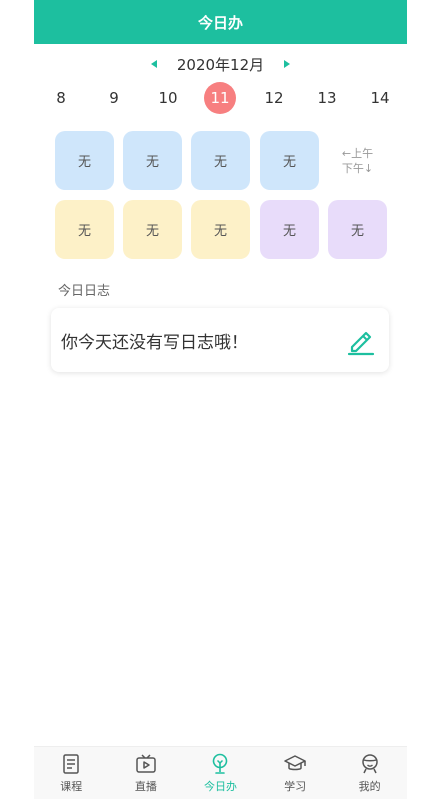  I want to click on day-13: 13, so click(327, 98).